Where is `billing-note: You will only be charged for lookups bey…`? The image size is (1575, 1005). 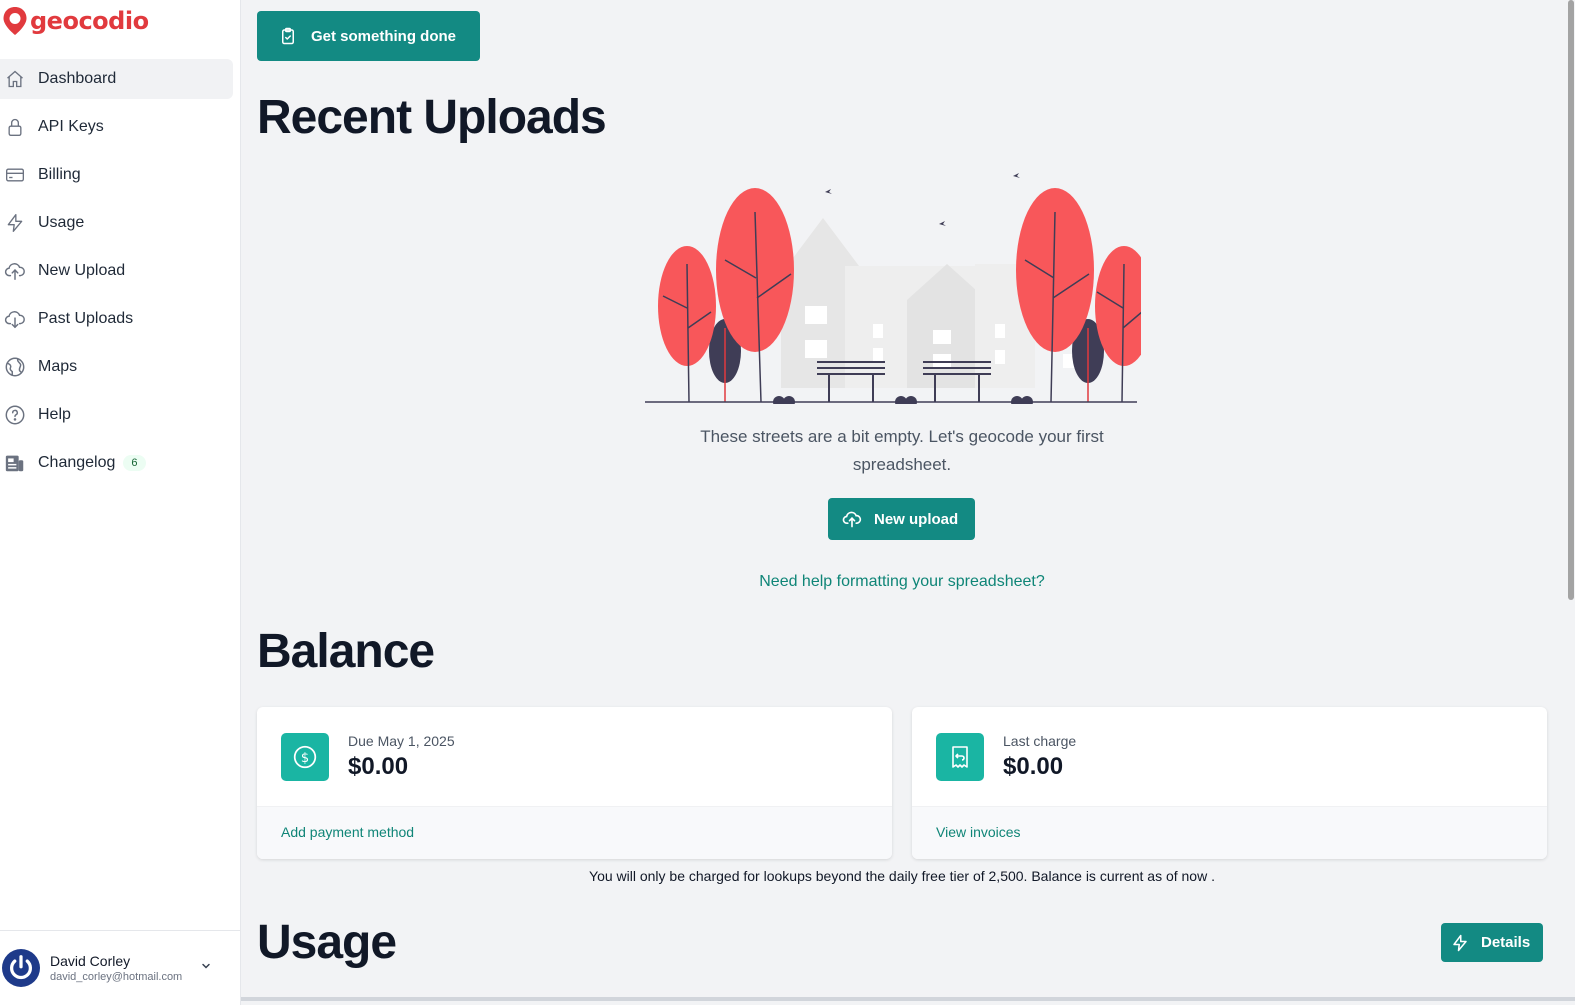
billing-note: You will only be charged for lookups bey… is located at coordinates (902, 876).